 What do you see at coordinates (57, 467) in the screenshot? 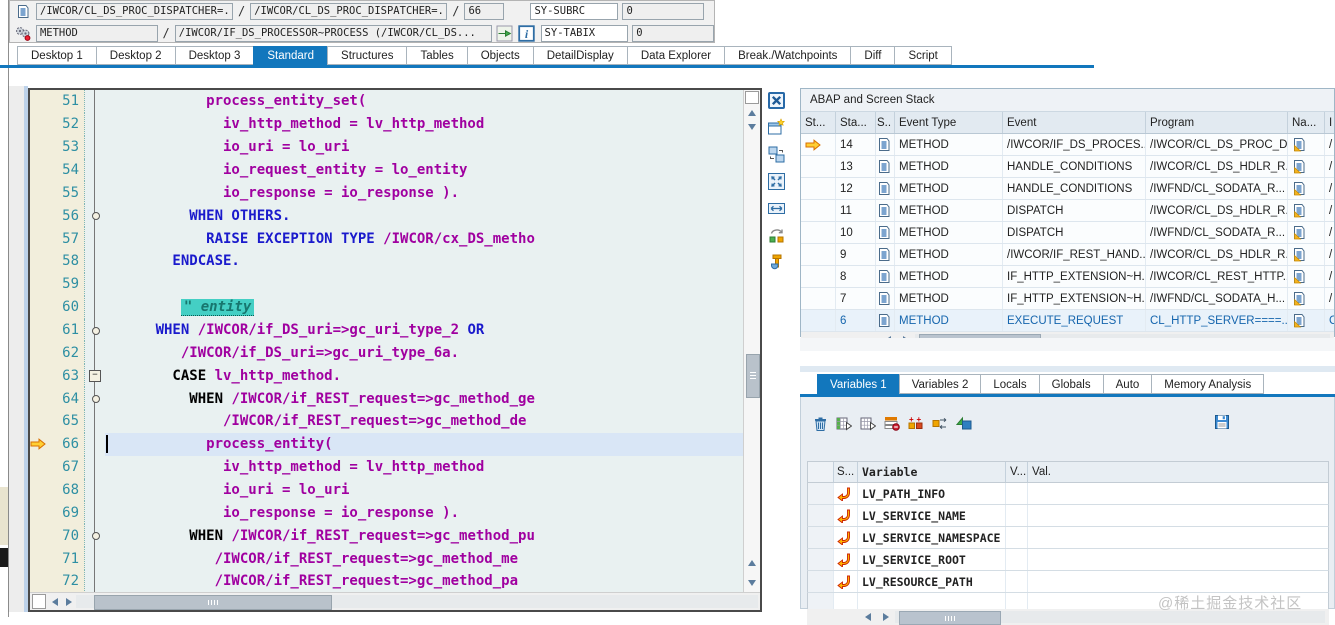
I see `line-number-margin: 67` at bounding box center [57, 467].